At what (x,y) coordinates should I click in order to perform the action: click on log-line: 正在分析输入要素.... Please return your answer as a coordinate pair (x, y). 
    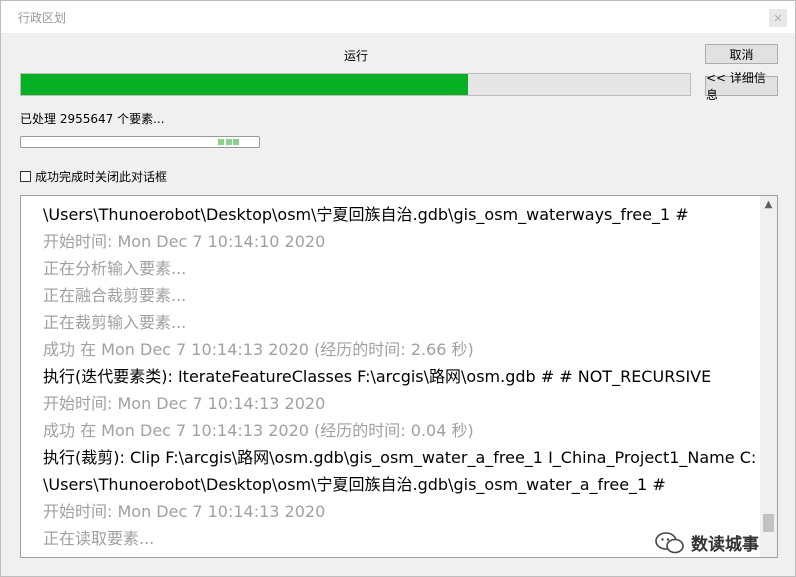
    Looking at the image, I should click on (115, 268).